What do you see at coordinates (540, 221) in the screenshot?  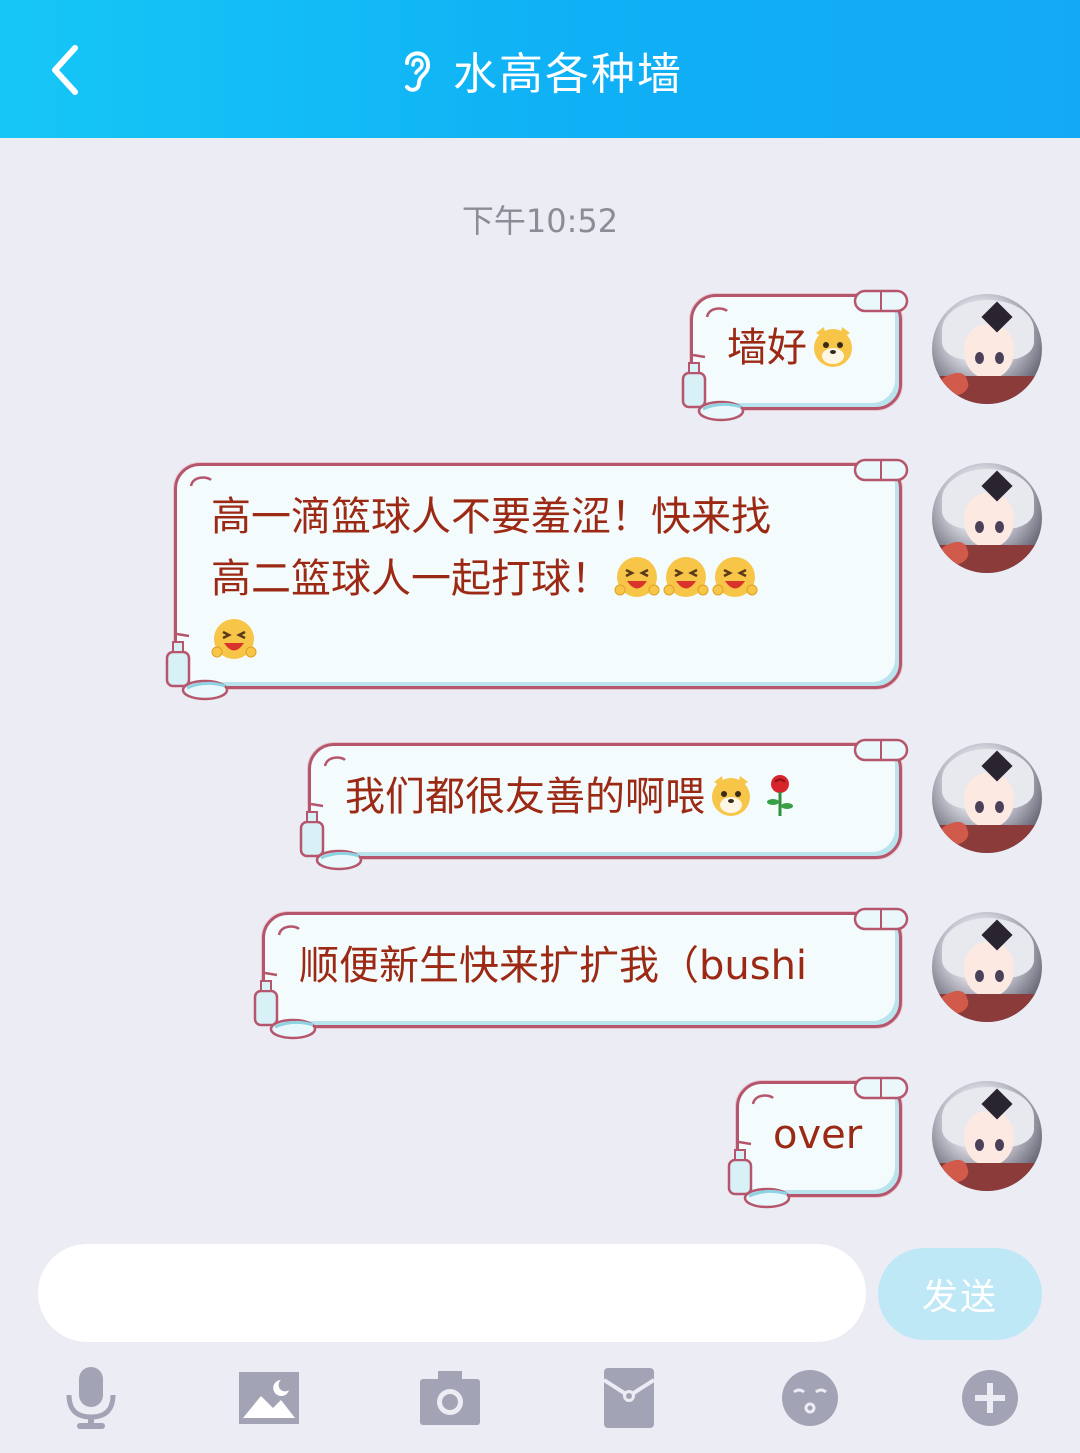 I see `message-timestamp: 下午10:52` at bounding box center [540, 221].